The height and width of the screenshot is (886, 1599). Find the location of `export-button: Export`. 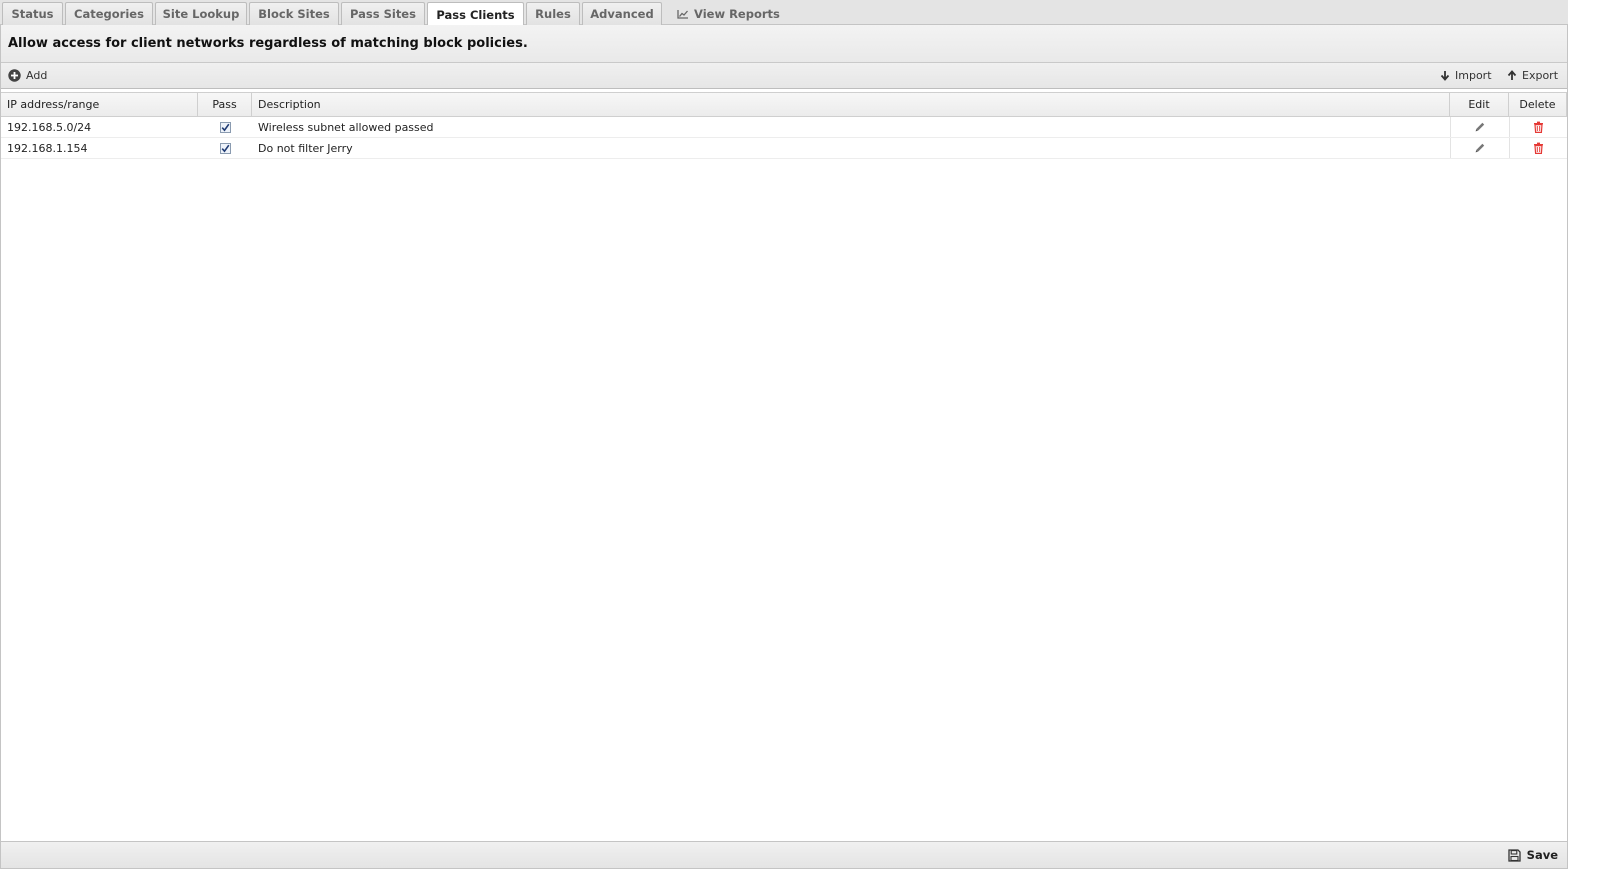

export-button: Export is located at coordinates (1532, 75).